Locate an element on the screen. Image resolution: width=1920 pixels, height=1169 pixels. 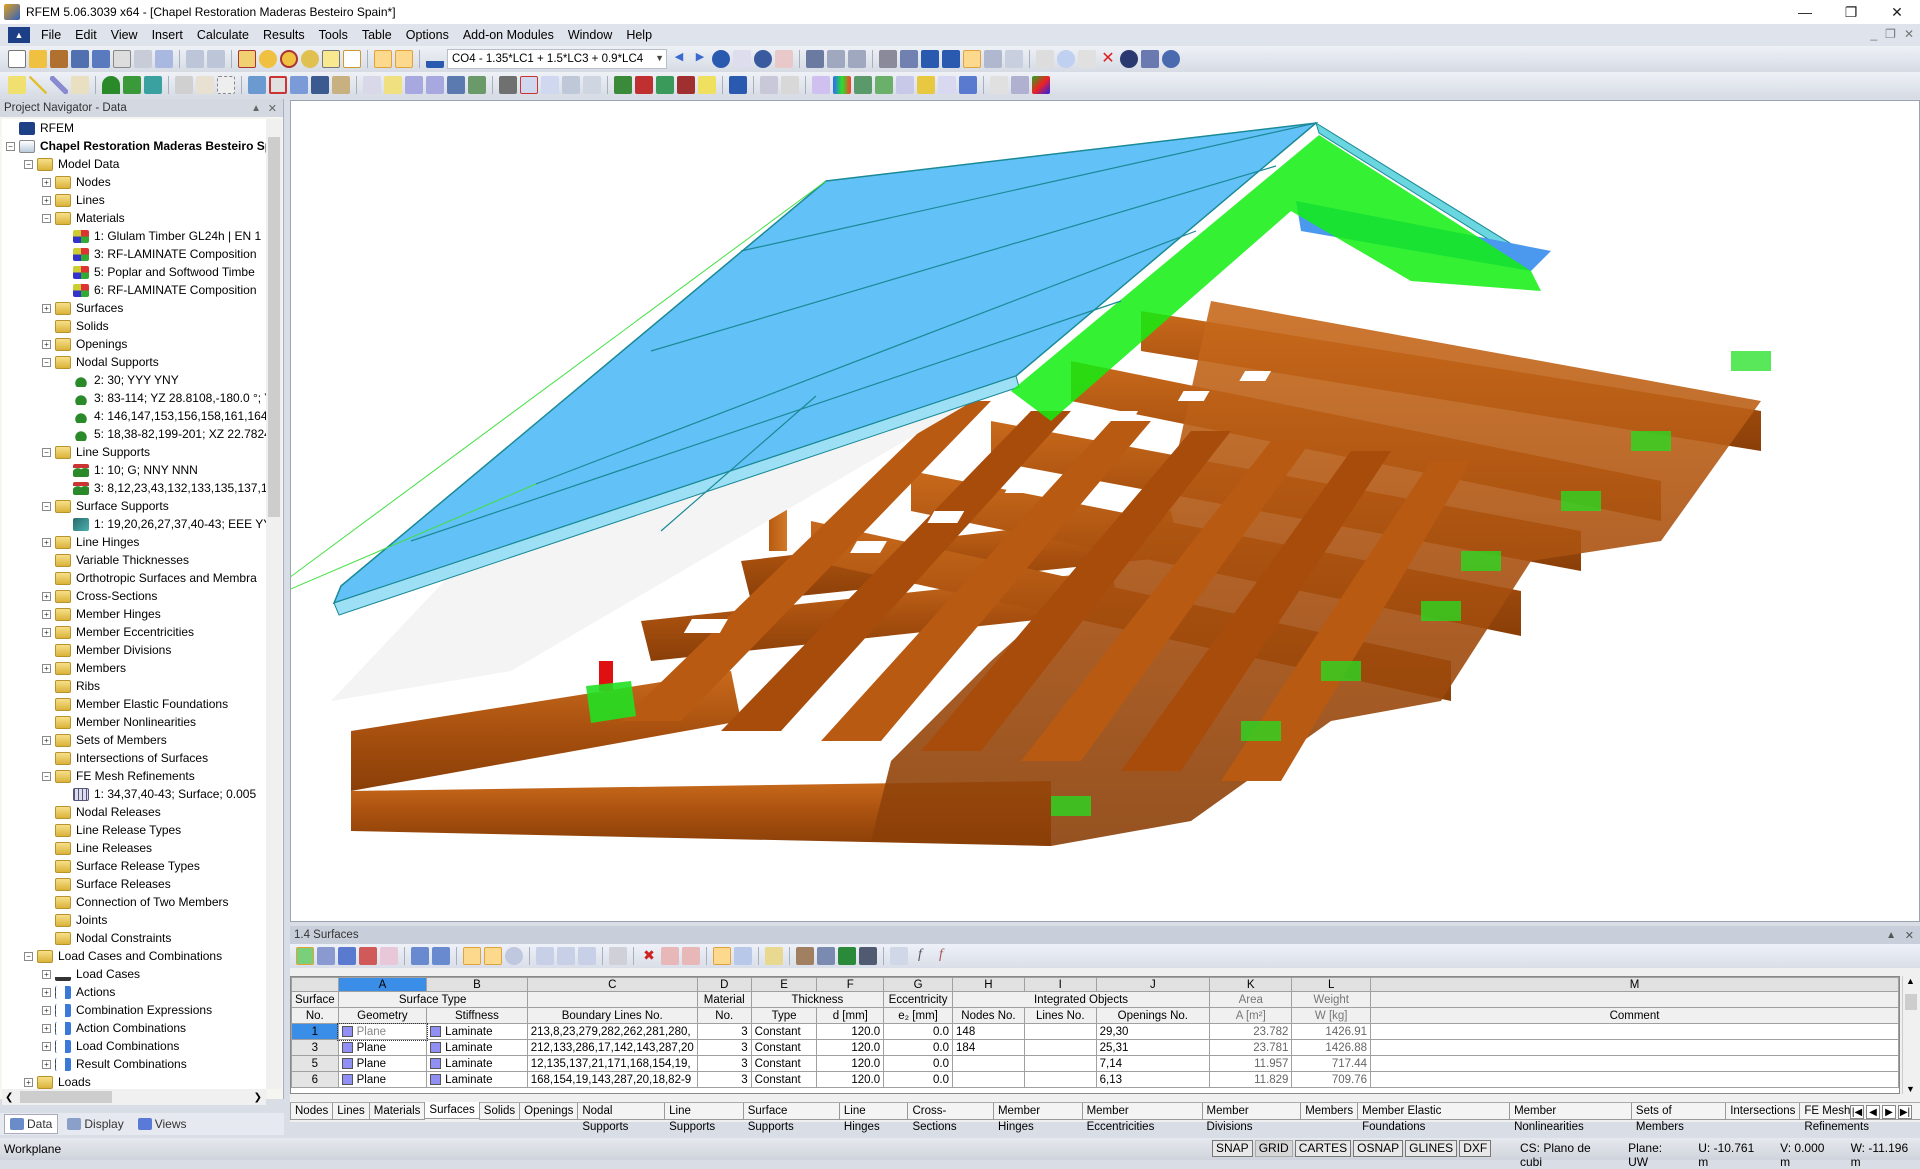
col-header-a: A is located at coordinates (382, 984).